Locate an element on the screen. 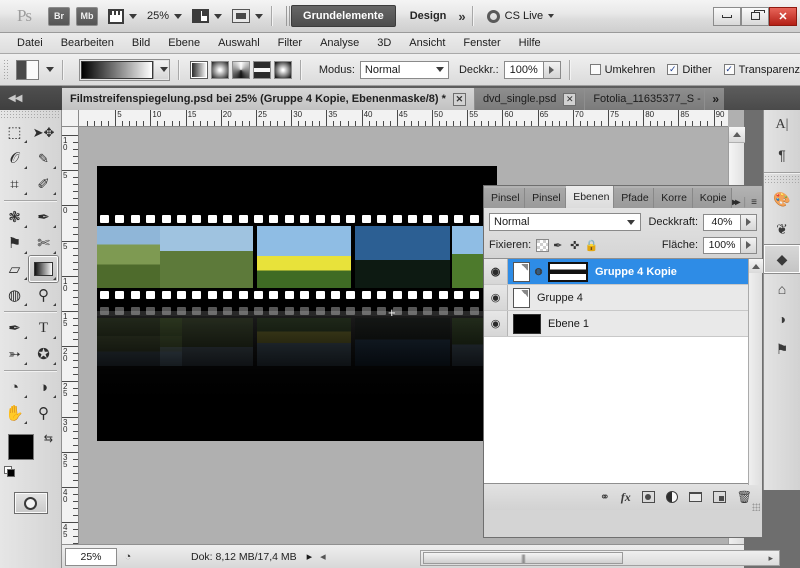  document-tab-fotolia: Fotolia_11635377_S - © F is located at coordinates (645, 99).